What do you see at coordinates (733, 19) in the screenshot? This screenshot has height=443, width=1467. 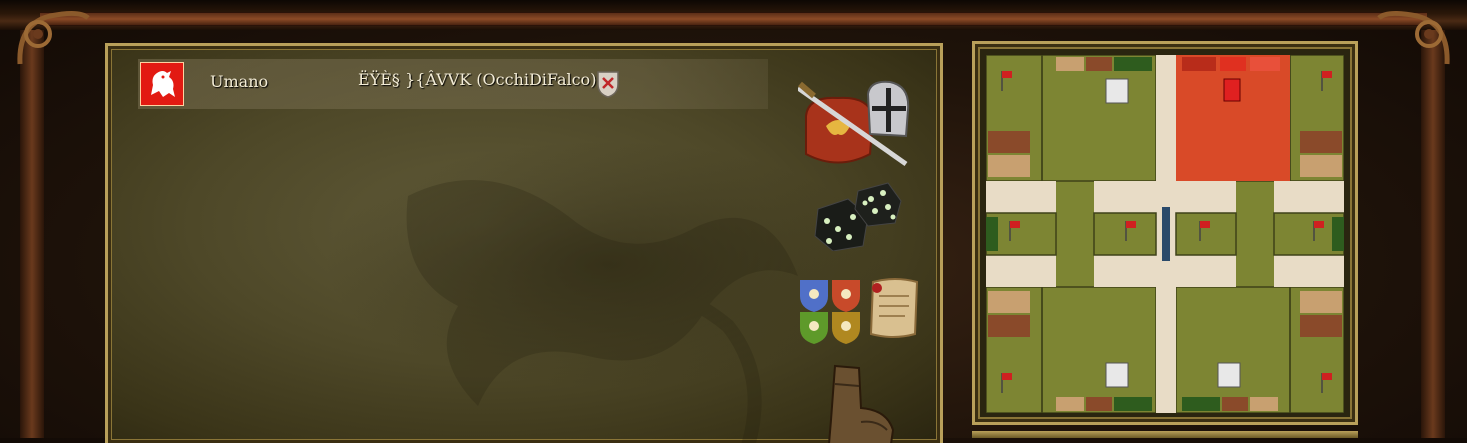 I see `frame-rail` at bounding box center [733, 19].